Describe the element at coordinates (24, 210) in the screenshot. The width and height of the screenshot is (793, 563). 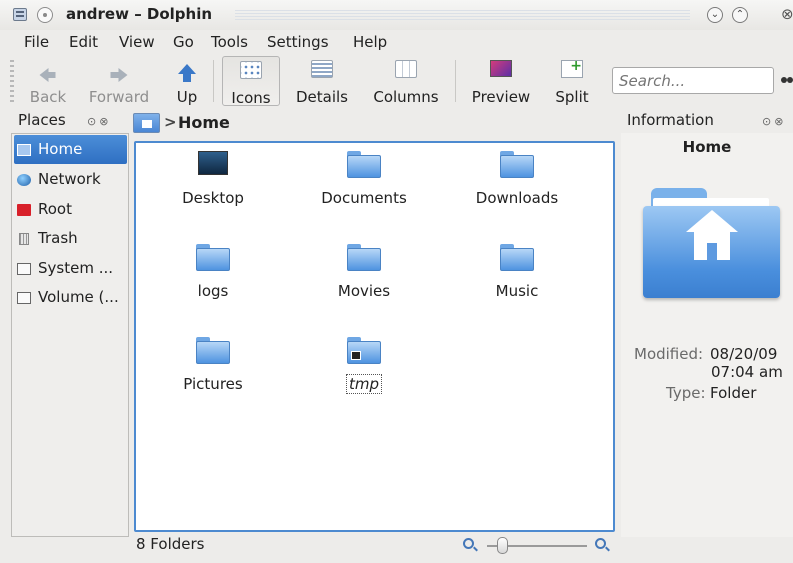
I see `root-folder-icon` at that location.